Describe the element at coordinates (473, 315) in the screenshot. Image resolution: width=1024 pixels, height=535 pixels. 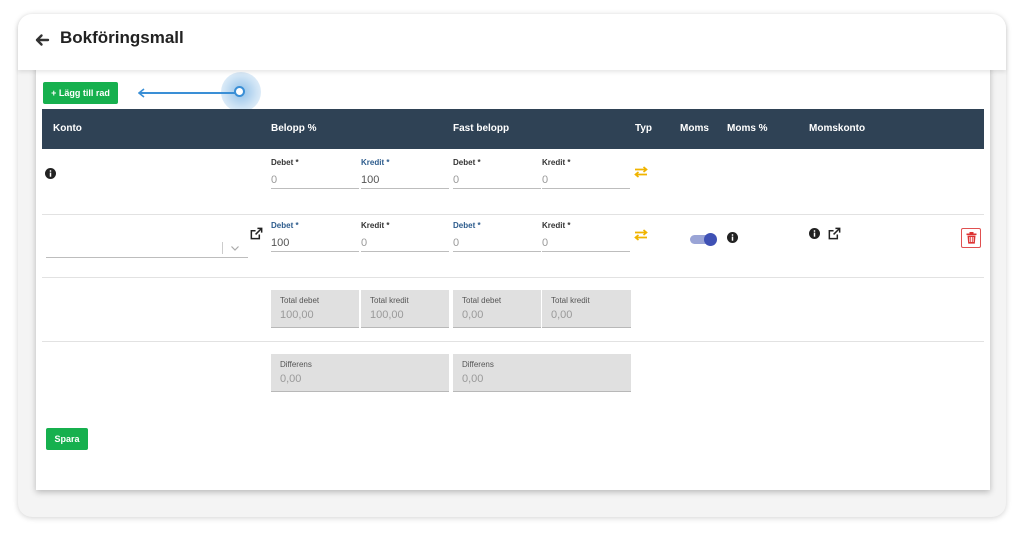
I see `total-debet-value: 0,00` at that location.